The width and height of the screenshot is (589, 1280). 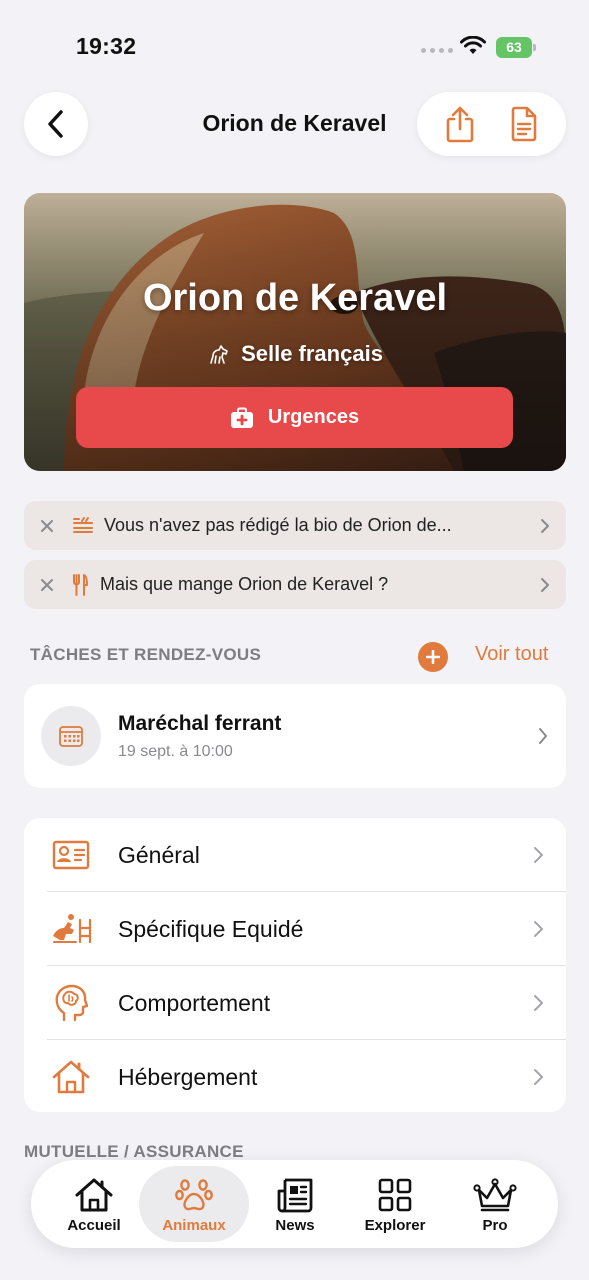 I want to click on menu-item-general: Général, so click(x=295, y=855).